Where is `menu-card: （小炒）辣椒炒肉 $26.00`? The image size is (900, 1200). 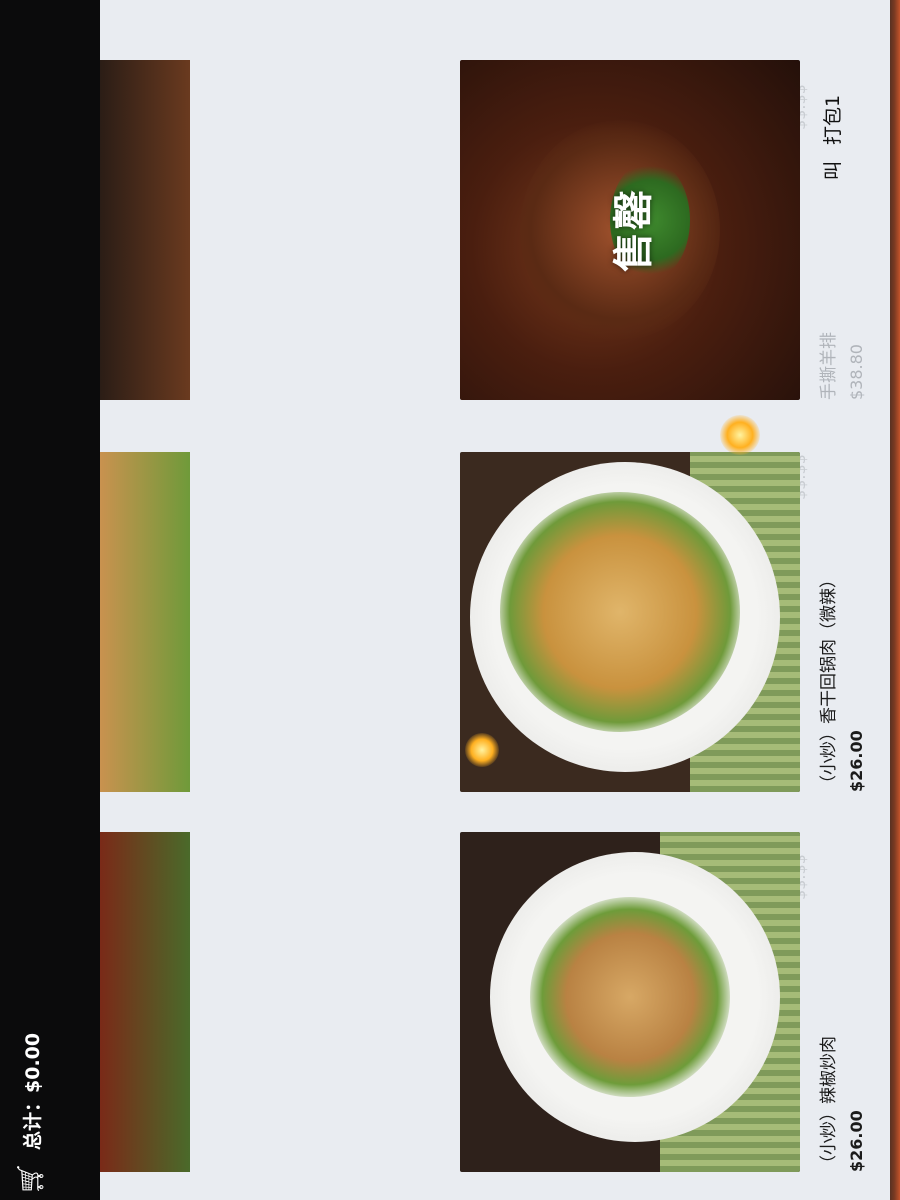
menu-card: （小炒）辣椒炒肉 $26.00 is located at coordinates (663, 1002).